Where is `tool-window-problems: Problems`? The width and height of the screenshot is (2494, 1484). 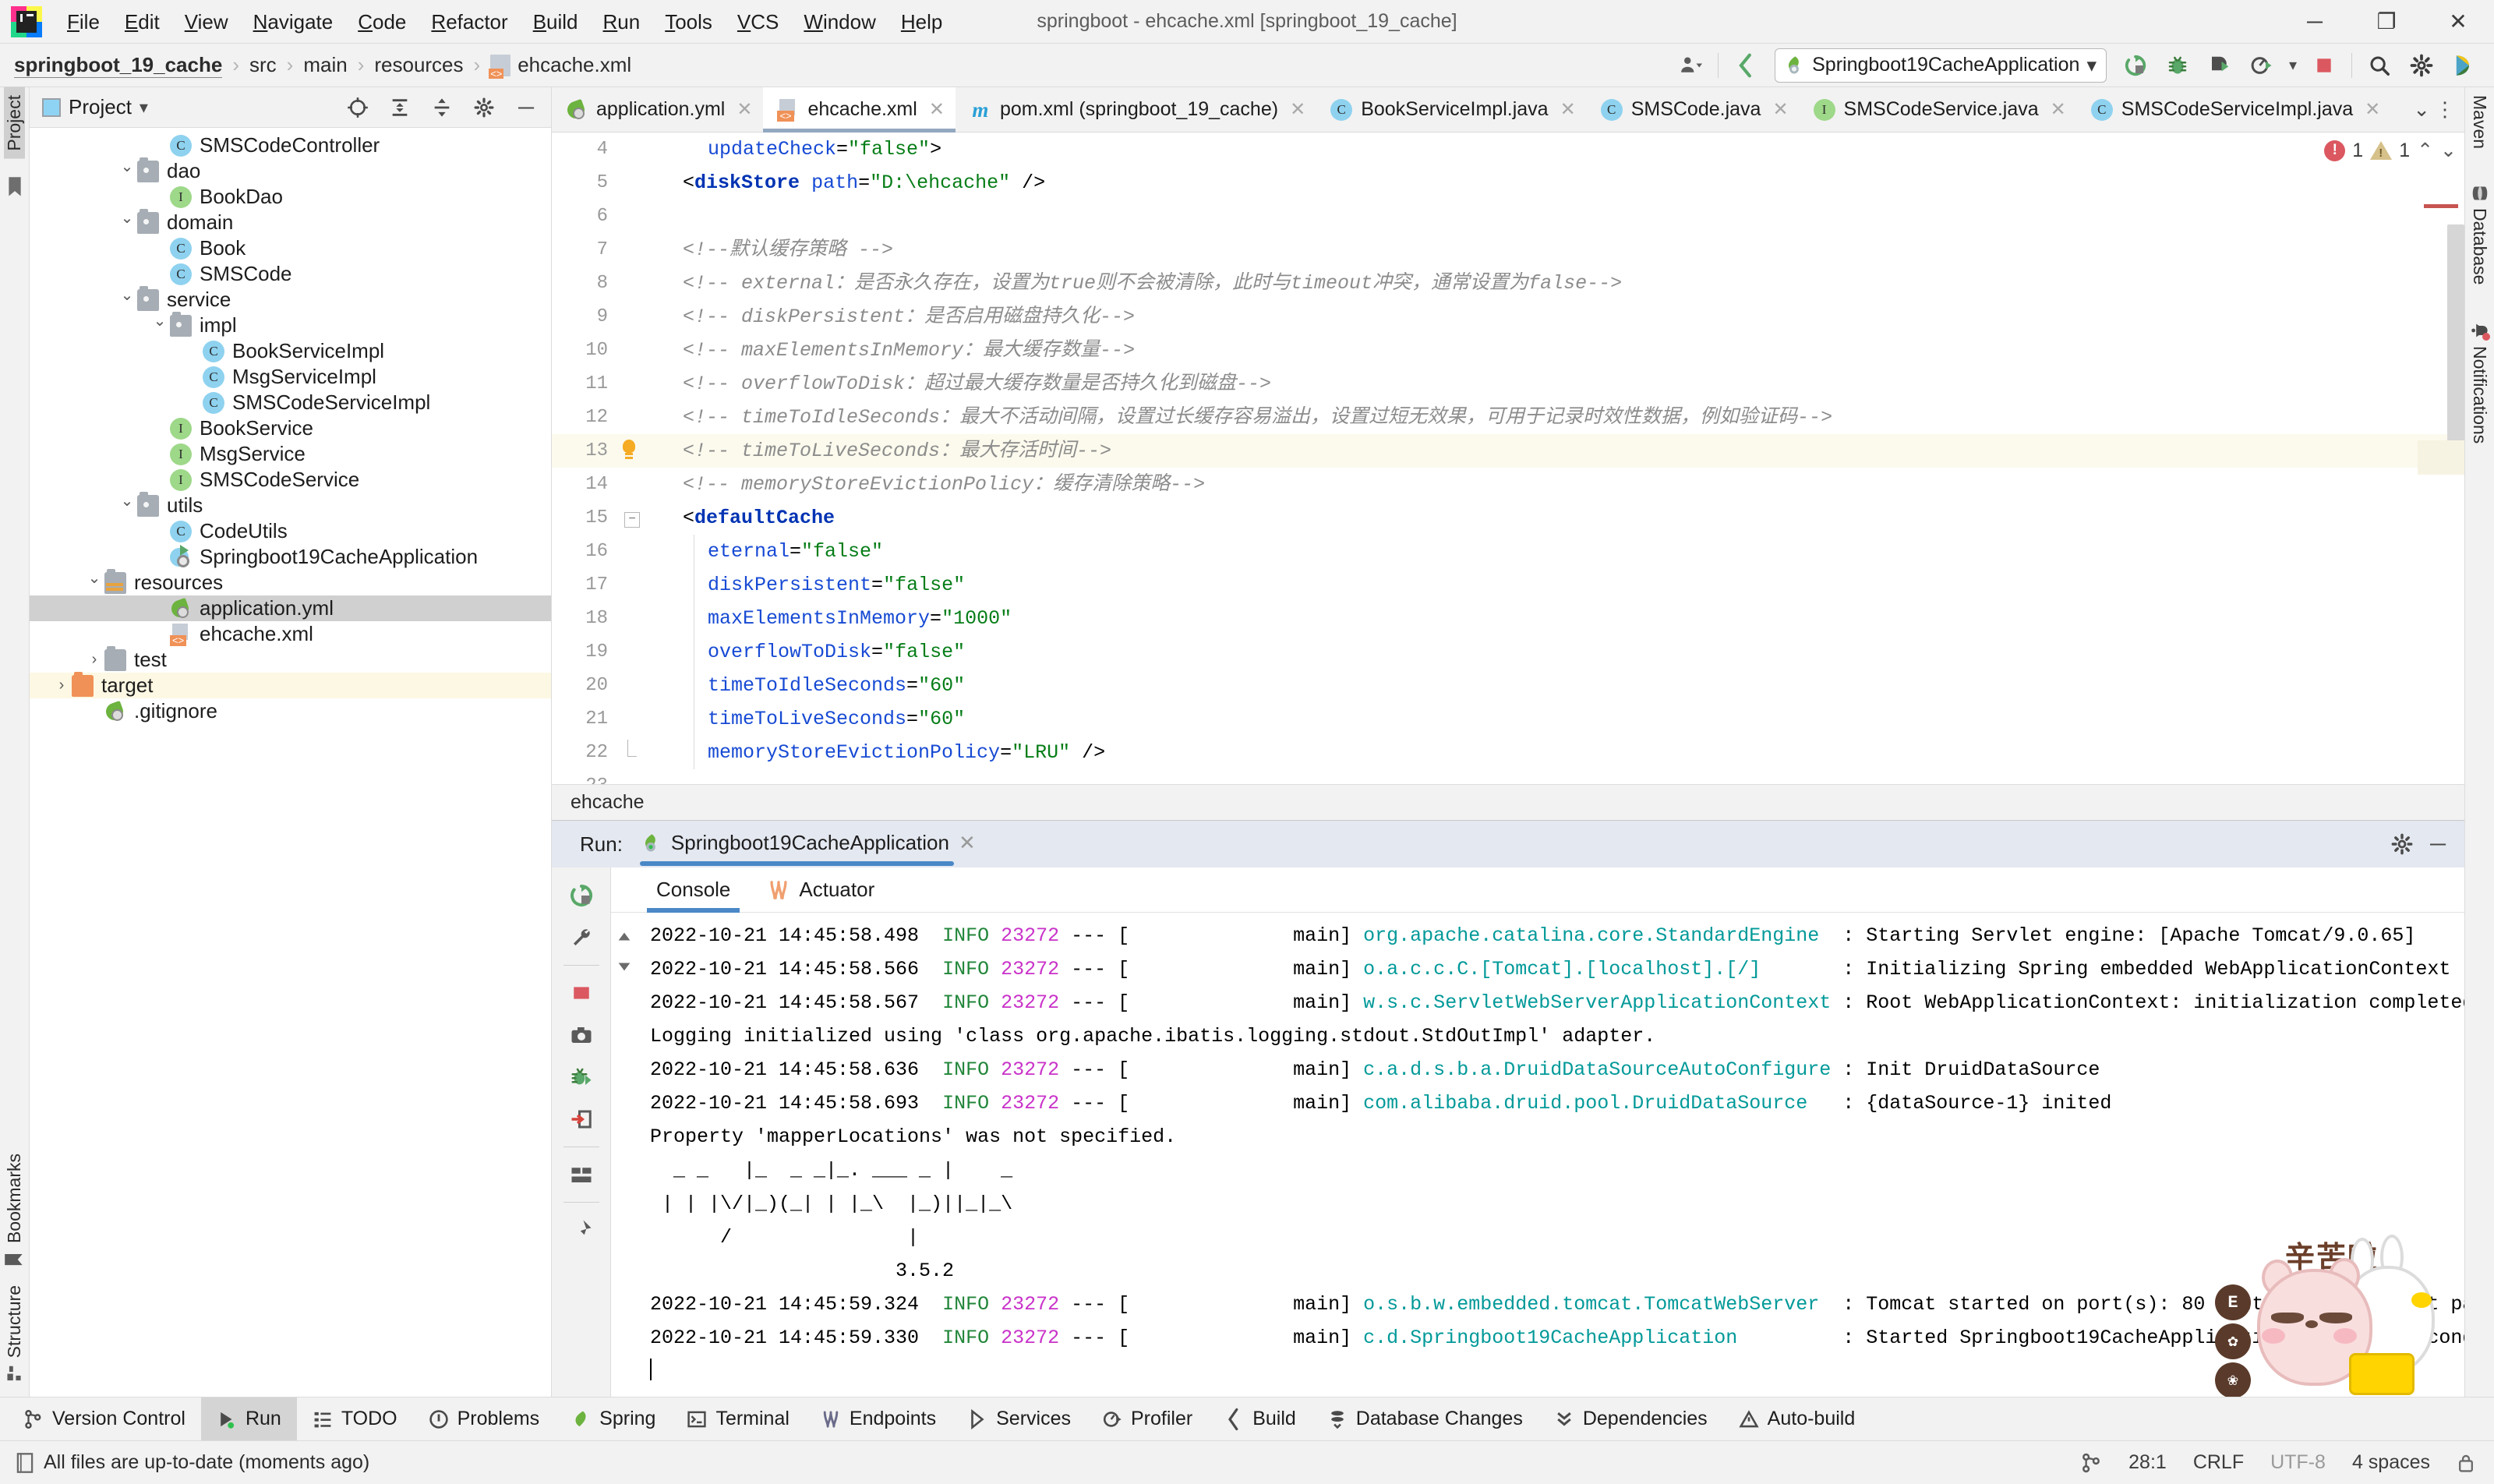 tool-window-problems: Problems is located at coordinates (485, 1419).